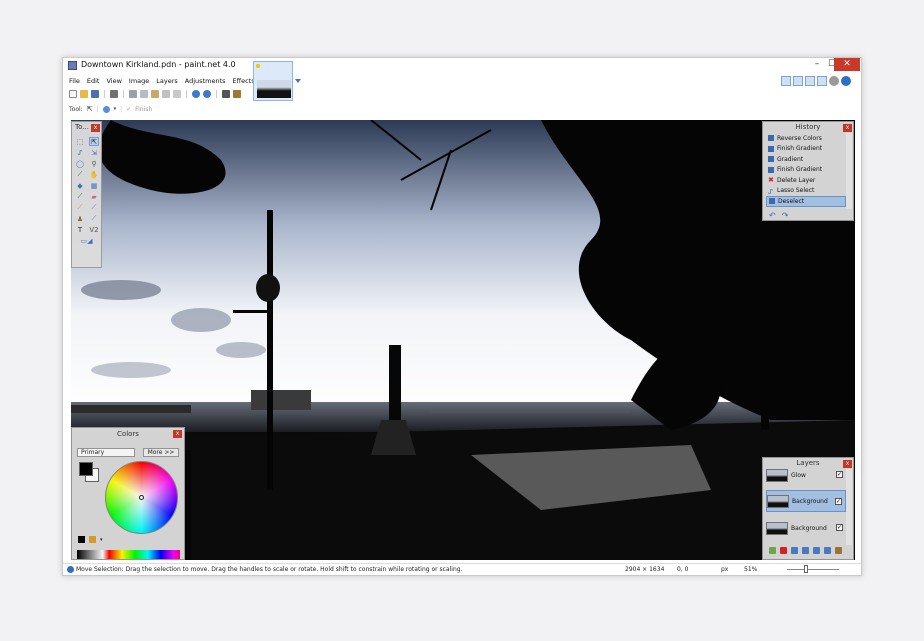 This screenshot has height=641, width=924. What do you see at coordinates (791, 201) in the screenshot?
I see `history-item-label: Deselect` at bounding box center [791, 201].